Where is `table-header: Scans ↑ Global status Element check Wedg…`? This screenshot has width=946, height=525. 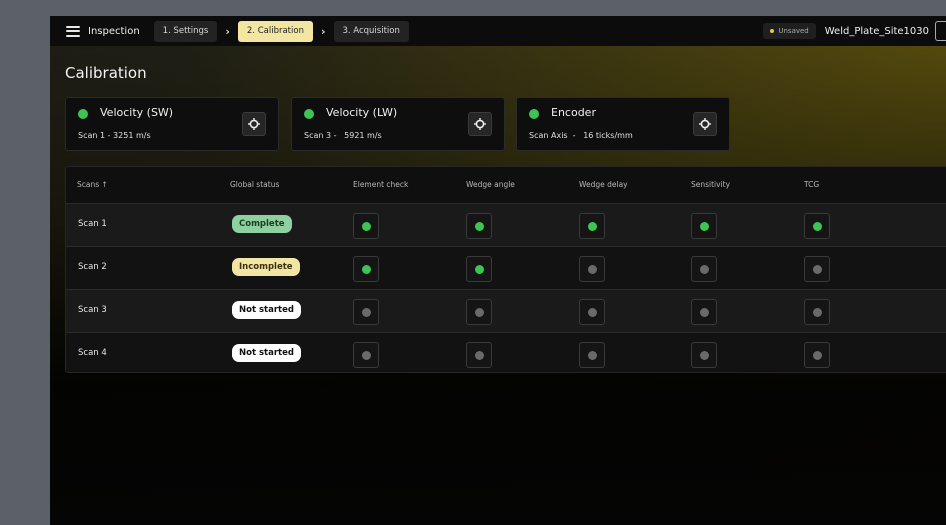 table-header: Scans ↑ Global status Element check Wedg… is located at coordinates (506, 185).